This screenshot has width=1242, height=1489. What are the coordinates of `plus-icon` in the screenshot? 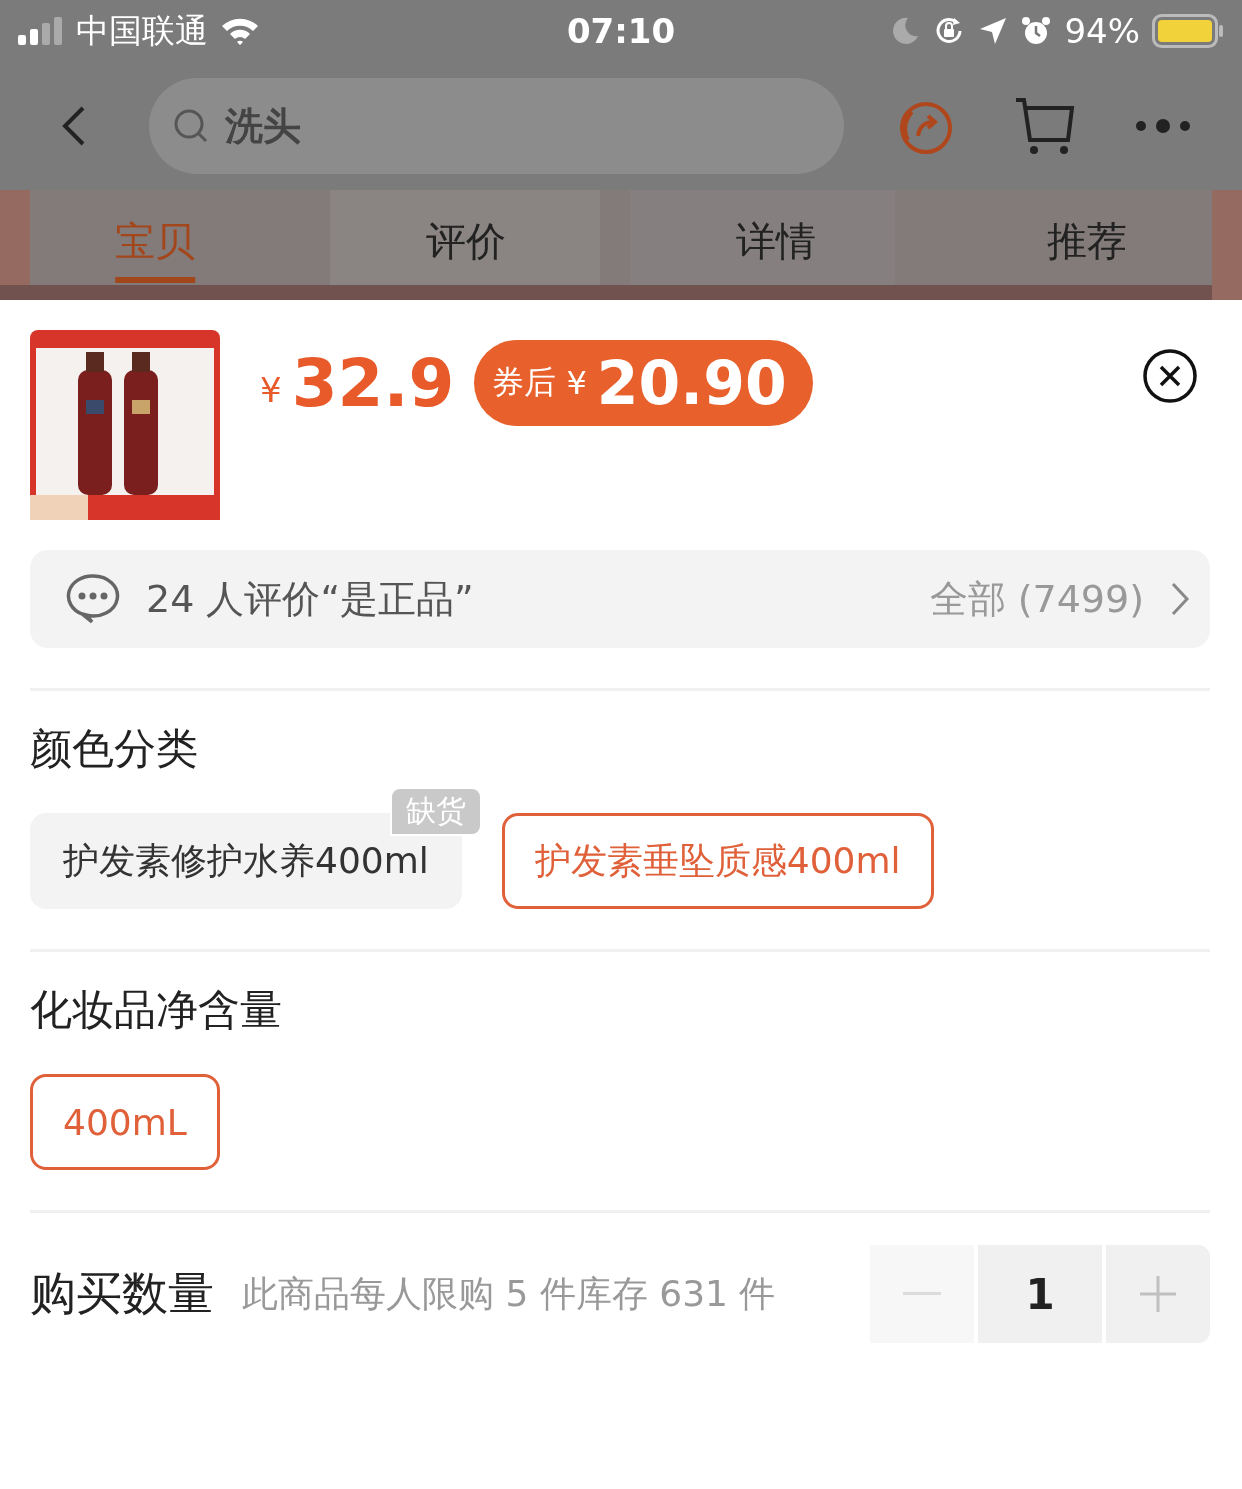 It's located at (1158, 1294).